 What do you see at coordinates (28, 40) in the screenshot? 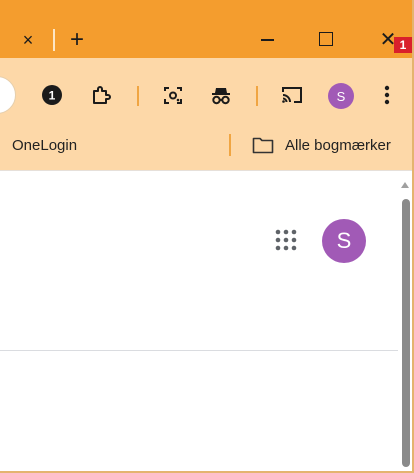
I see `tab-close-button: ×` at bounding box center [28, 40].